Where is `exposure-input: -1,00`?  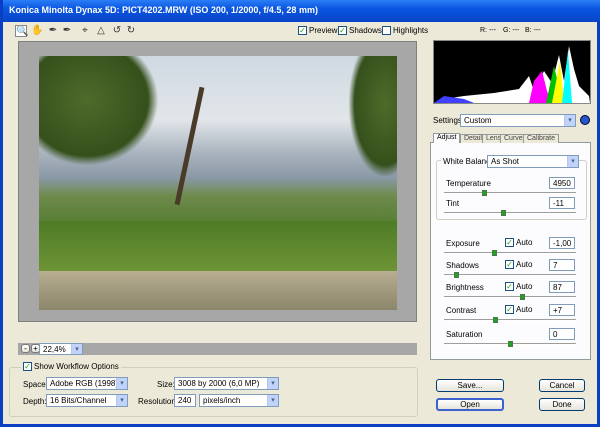
exposure-input: -1,00 is located at coordinates (562, 243).